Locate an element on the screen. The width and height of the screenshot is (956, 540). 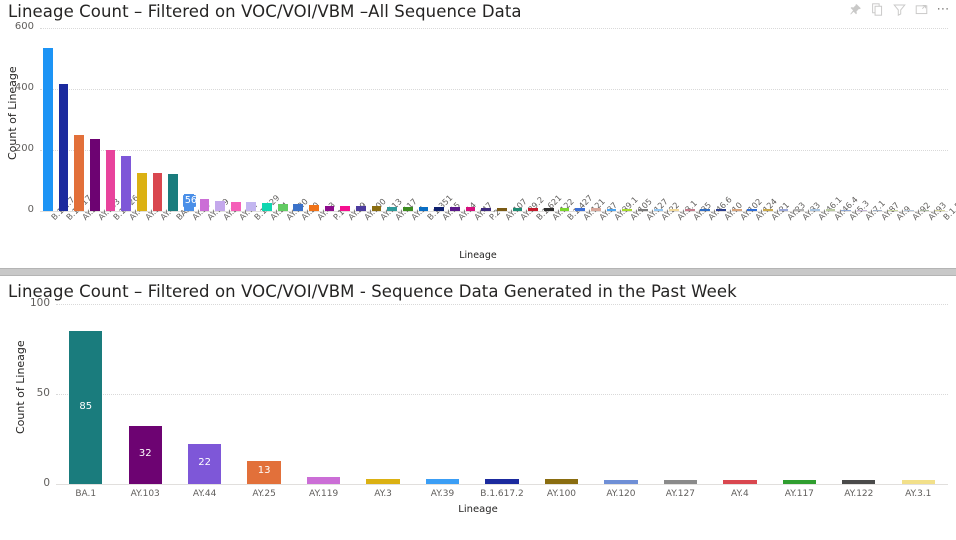
x-axis-tick-label: AY.3.1 is located at coordinates (918, 494).